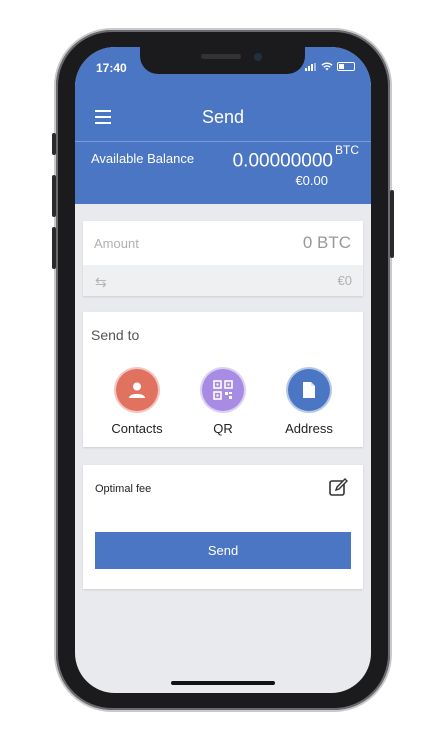  I want to click on qr-icon, so click(223, 390).